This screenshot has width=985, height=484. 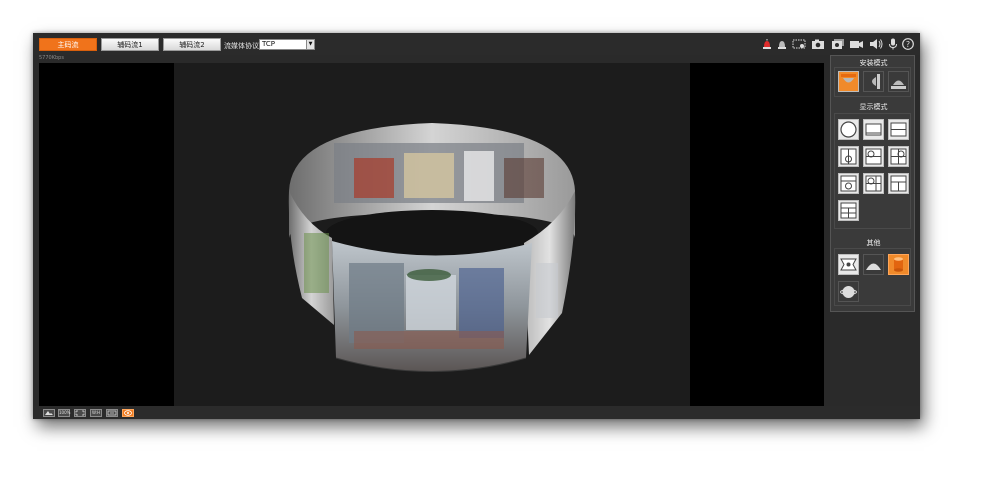 What do you see at coordinates (799, 44) in the screenshot?
I see `region-icon` at bounding box center [799, 44].